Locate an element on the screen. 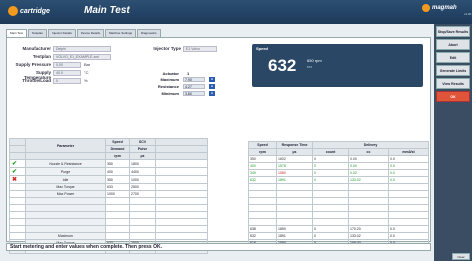  parameter-name: Max Power is located at coordinates (65, 194).